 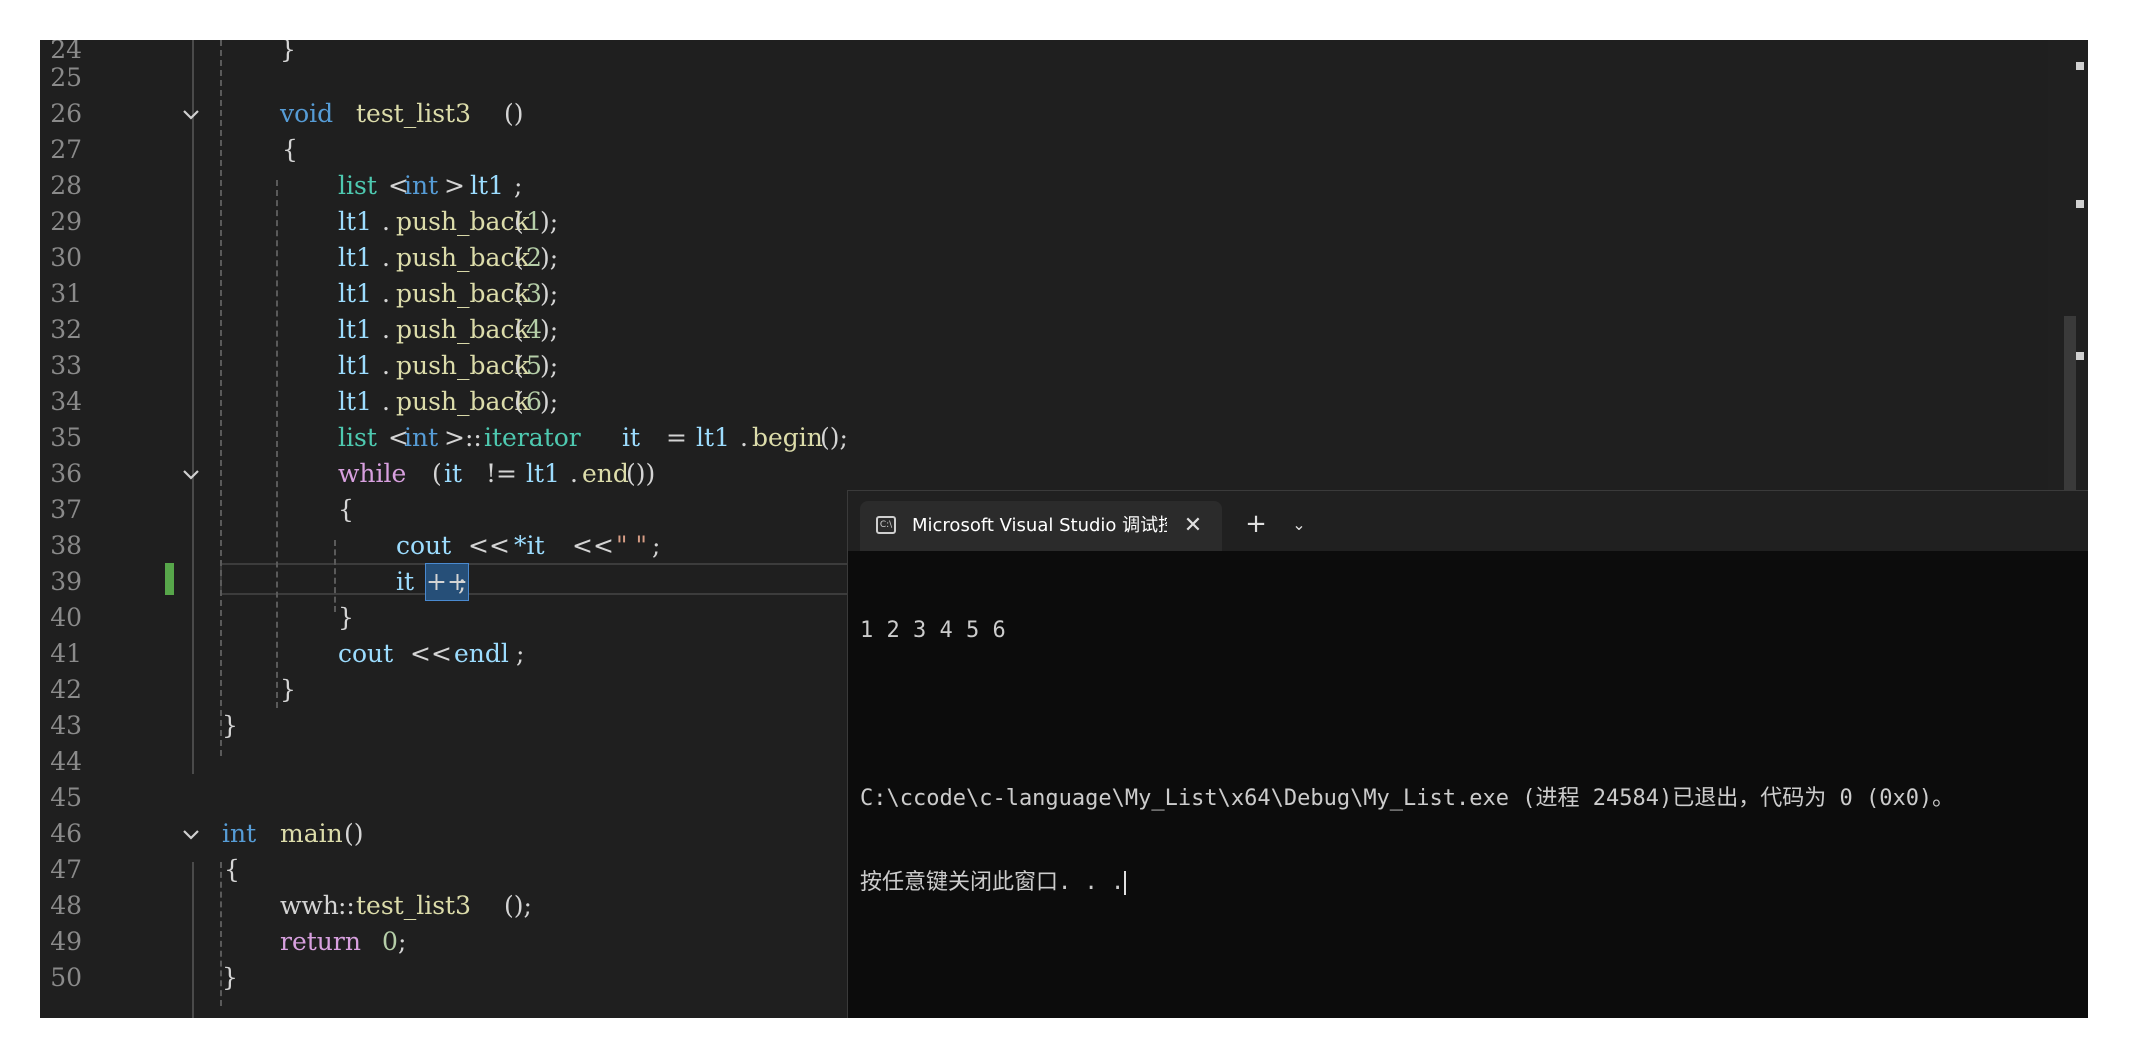 I want to click on line-number: 25, so click(x=66, y=77).